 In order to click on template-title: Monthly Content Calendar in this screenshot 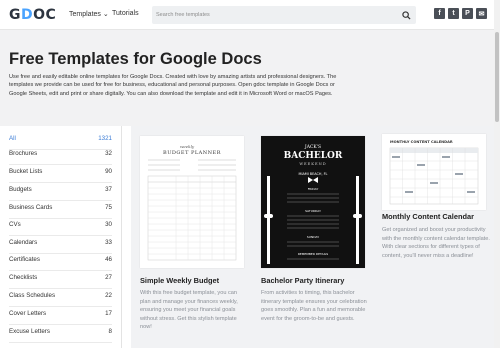, I will do `click(428, 216)`.